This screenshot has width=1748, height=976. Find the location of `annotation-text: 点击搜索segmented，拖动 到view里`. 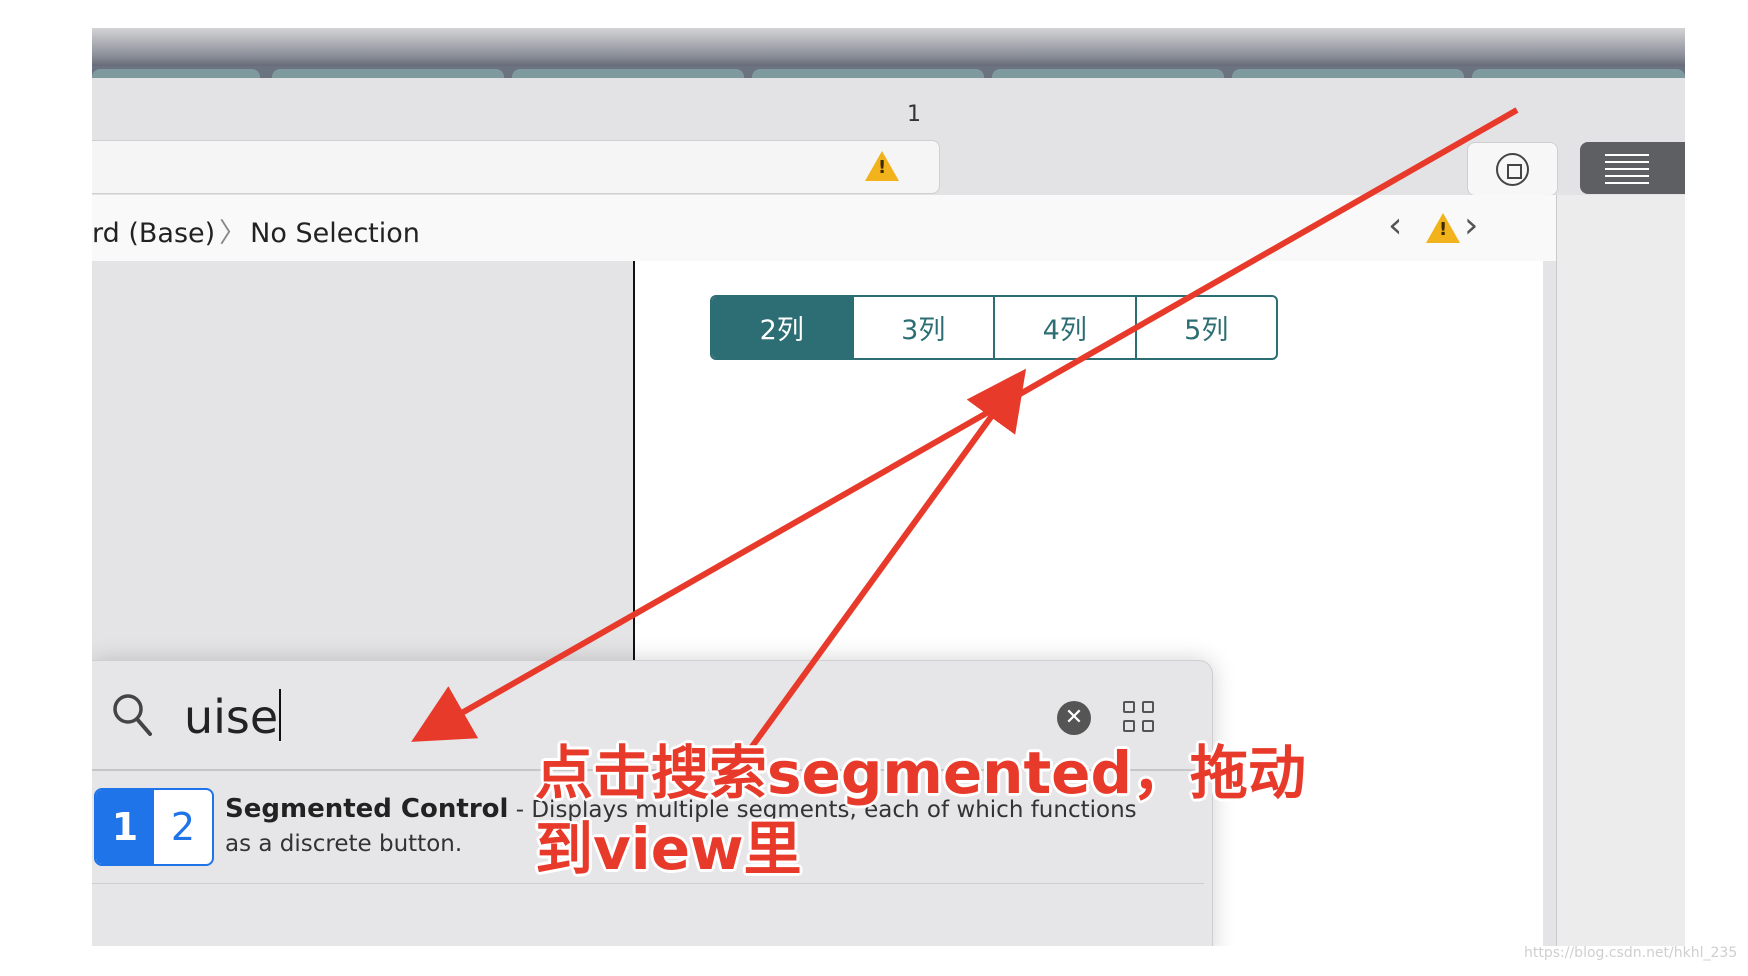

annotation-text: 点击搜索segmented，拖动 到view里 is located at coordinates (920, 811).